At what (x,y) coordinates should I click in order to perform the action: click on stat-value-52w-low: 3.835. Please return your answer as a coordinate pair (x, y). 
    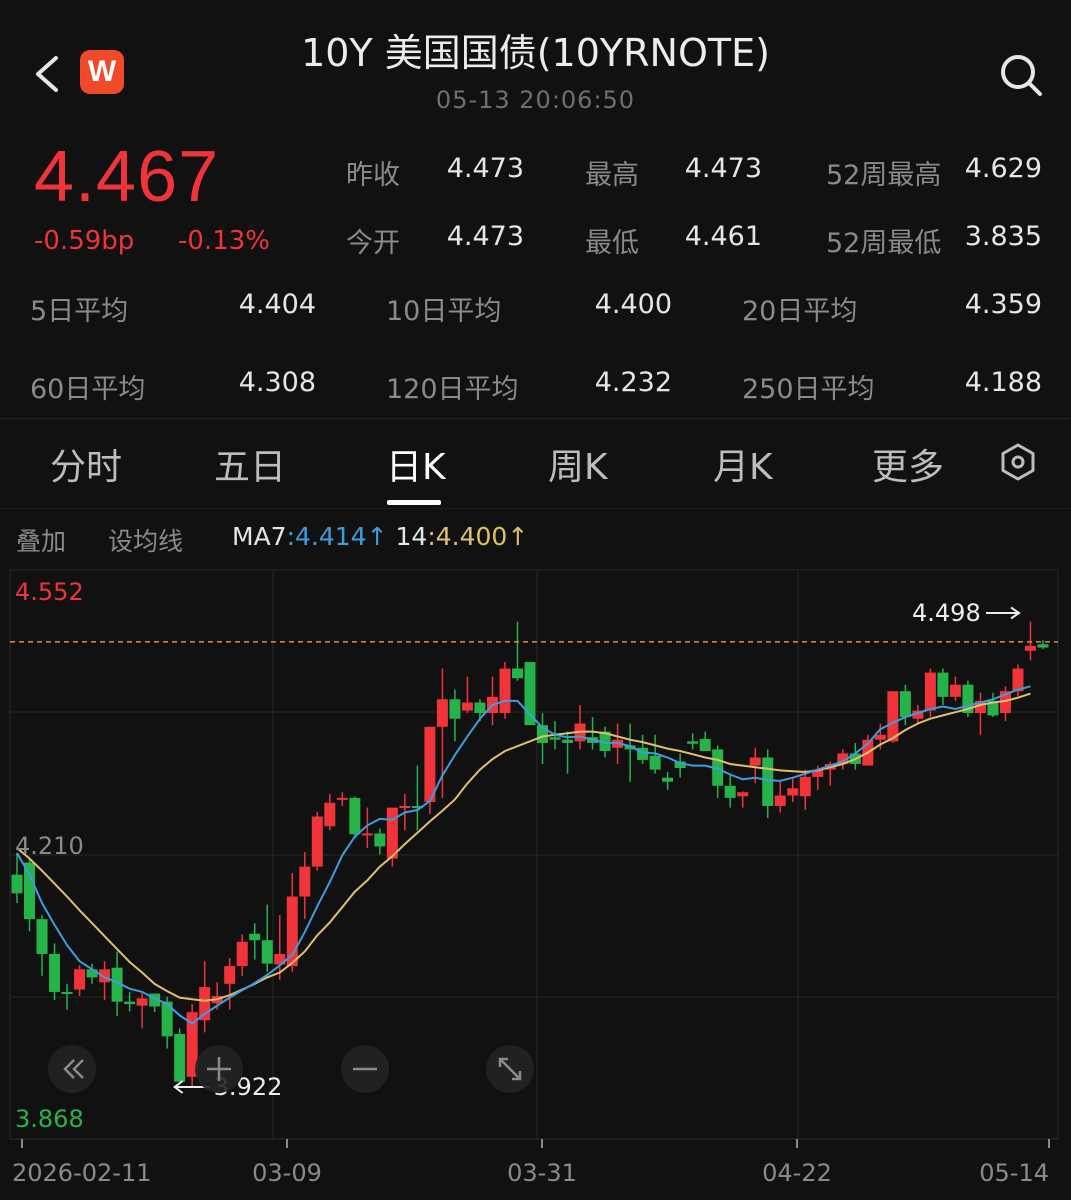
    Looking at the image, I should click on (1003, 236).